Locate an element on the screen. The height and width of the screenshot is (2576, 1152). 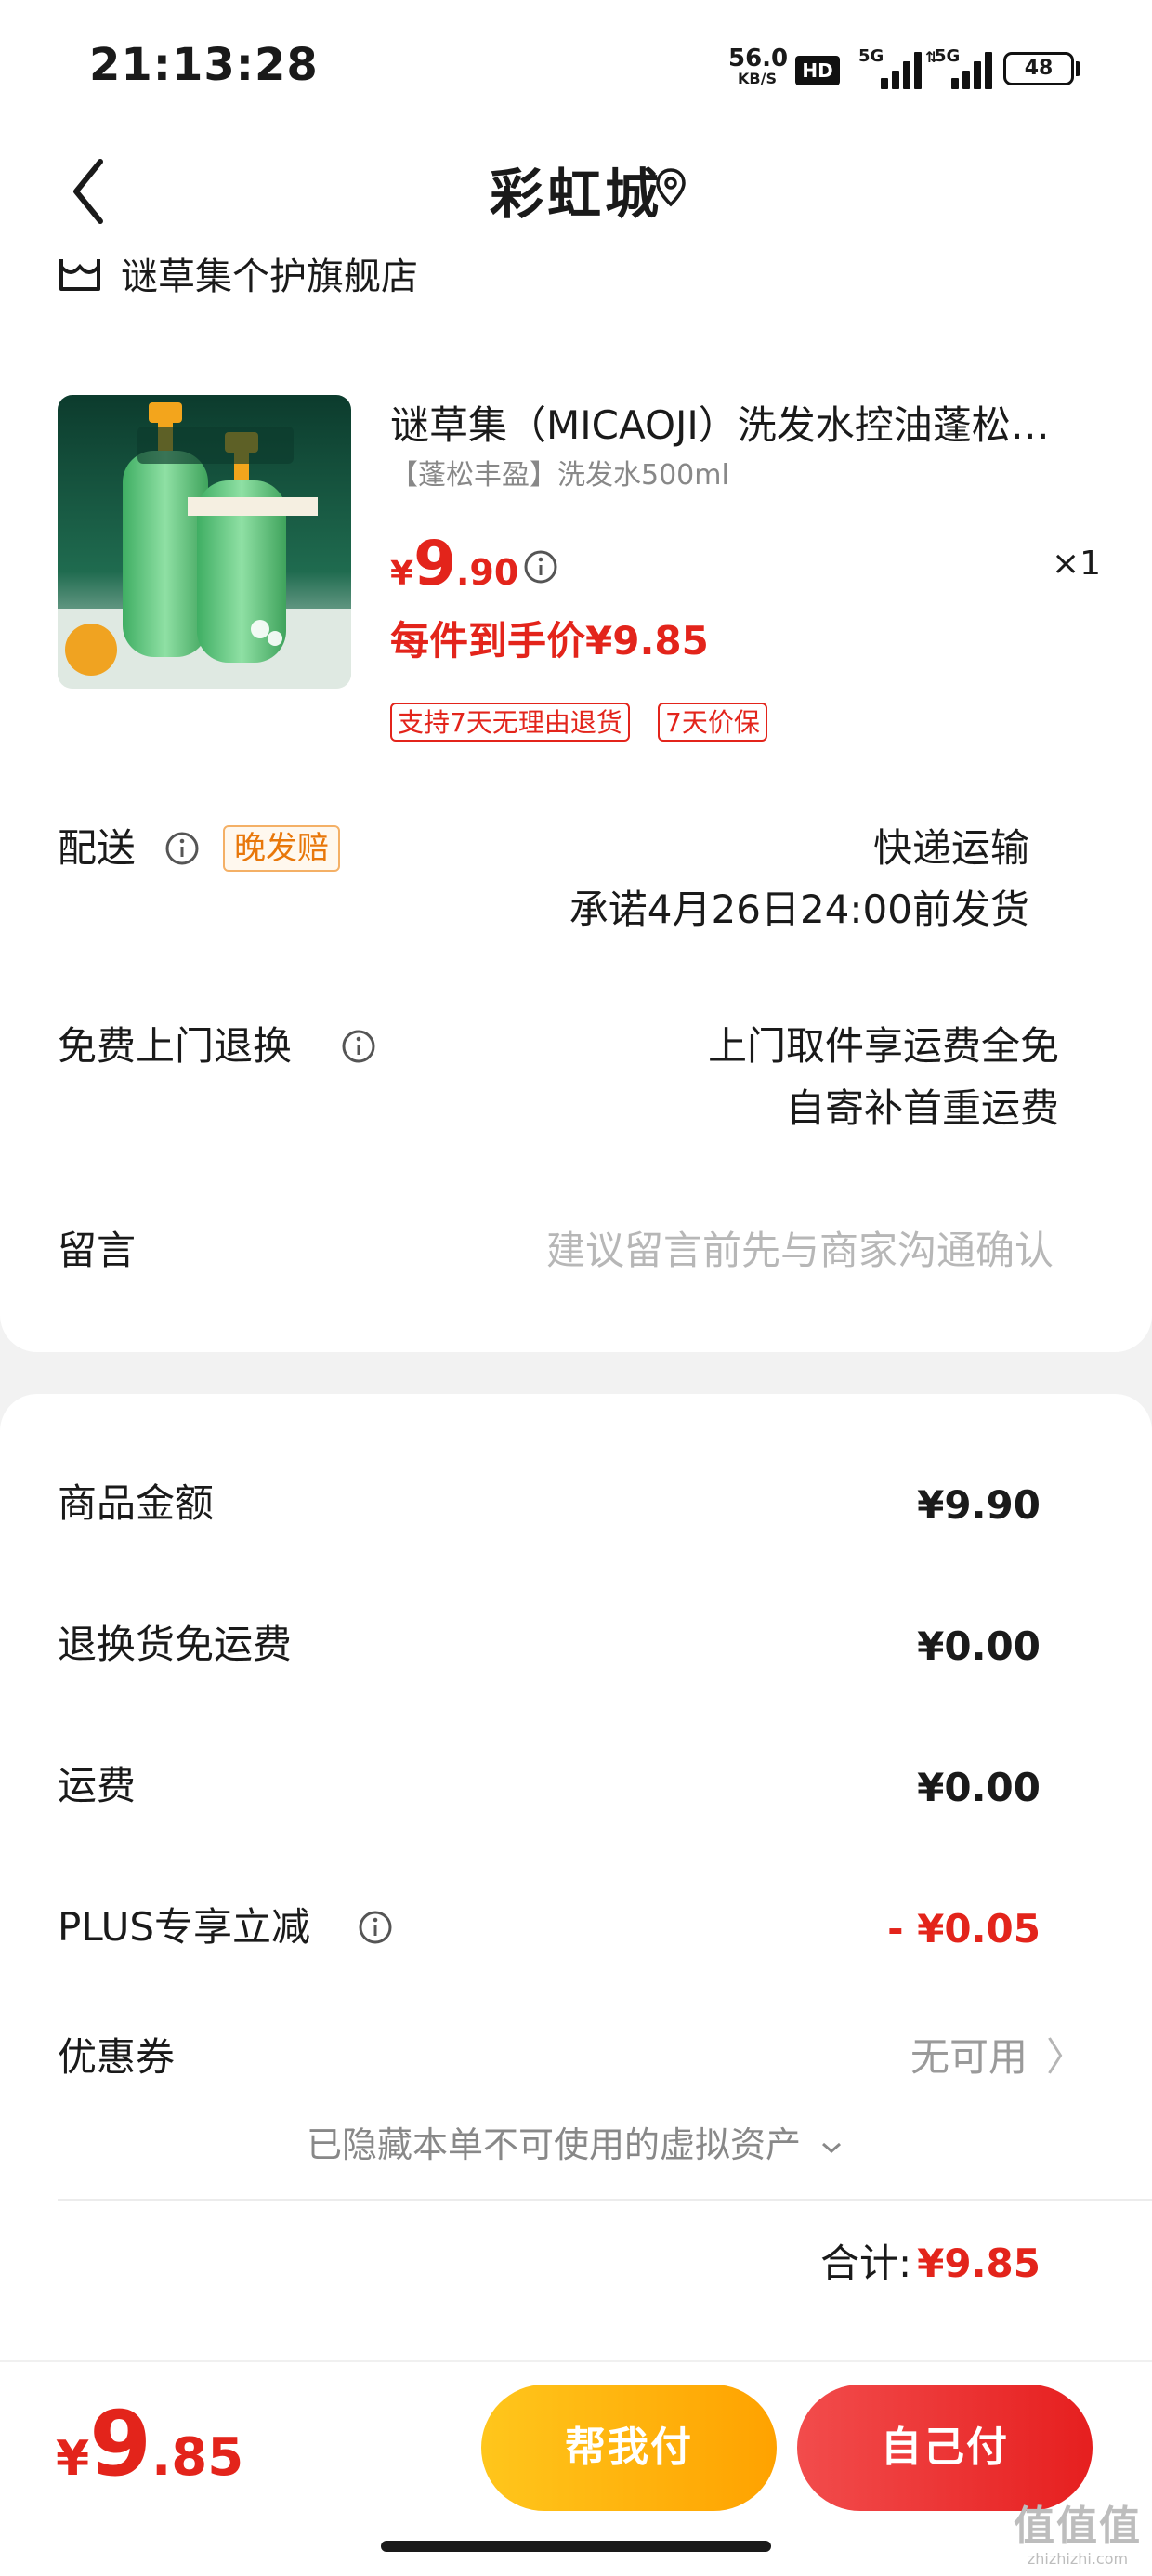
store-icon is located at coordinates (79, 275).